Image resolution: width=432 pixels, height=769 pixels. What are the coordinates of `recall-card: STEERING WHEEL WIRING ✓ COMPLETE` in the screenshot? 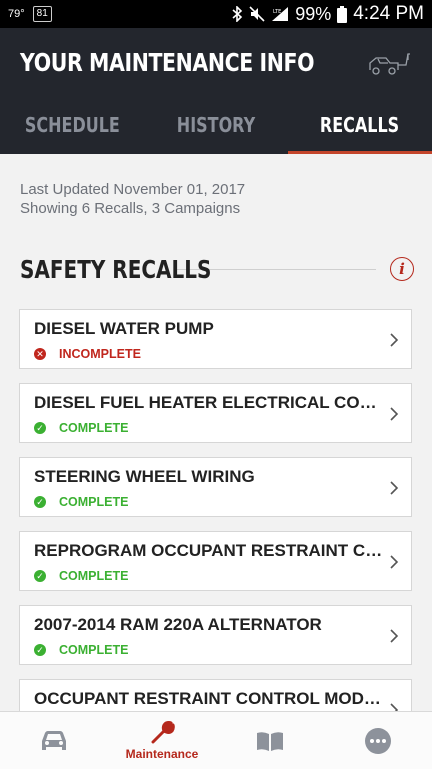 It's located at (215, 487).